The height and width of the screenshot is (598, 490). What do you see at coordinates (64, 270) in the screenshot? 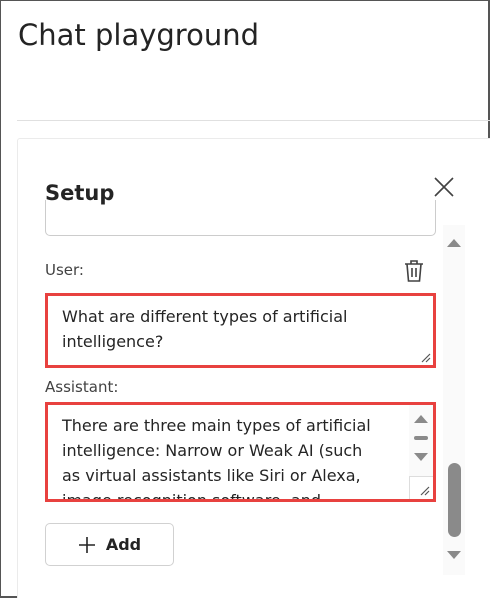
I see `user-label: User:` at bounding box center [64, 270].